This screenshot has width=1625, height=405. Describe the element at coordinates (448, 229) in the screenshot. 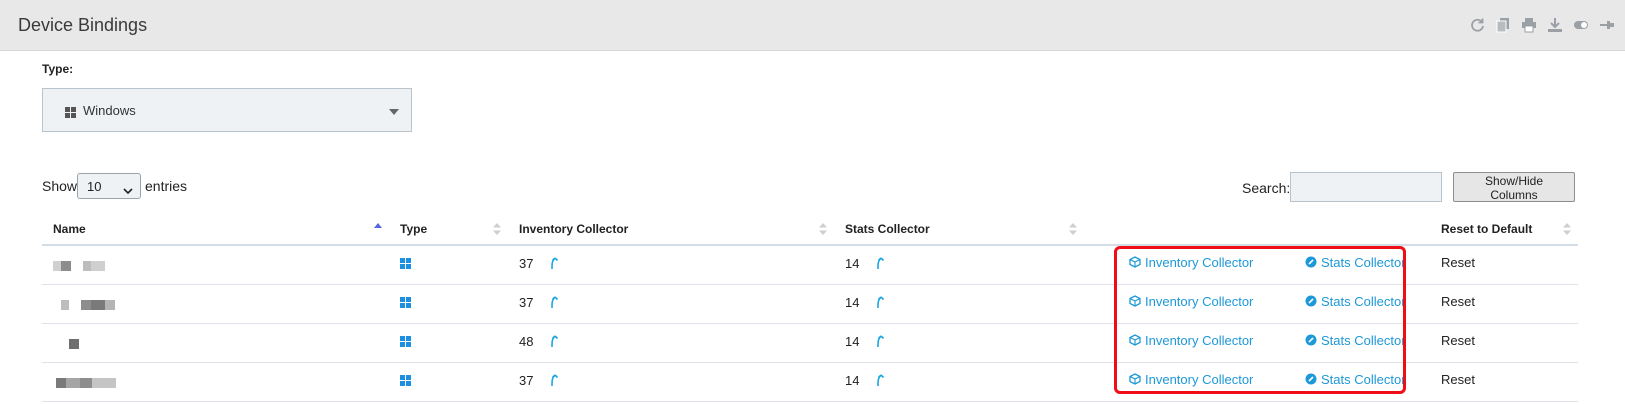

I see `column-header-type: Type` at that location.